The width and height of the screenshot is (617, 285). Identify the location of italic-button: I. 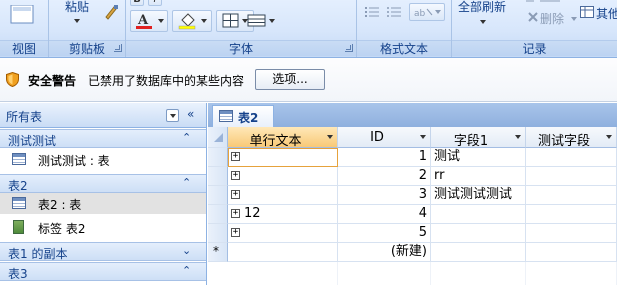
(155, 3).